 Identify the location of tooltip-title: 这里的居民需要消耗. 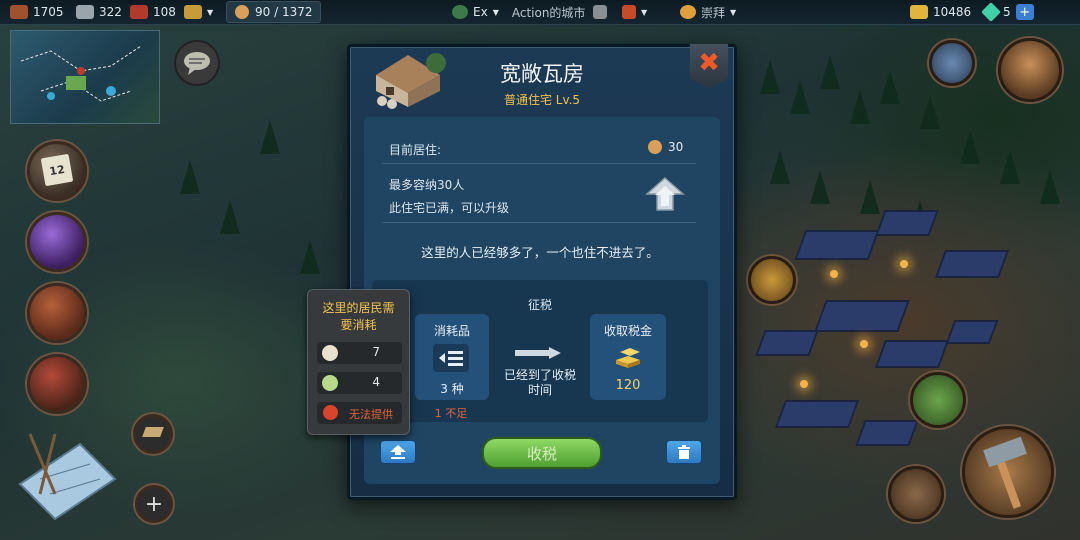
(358, 317).